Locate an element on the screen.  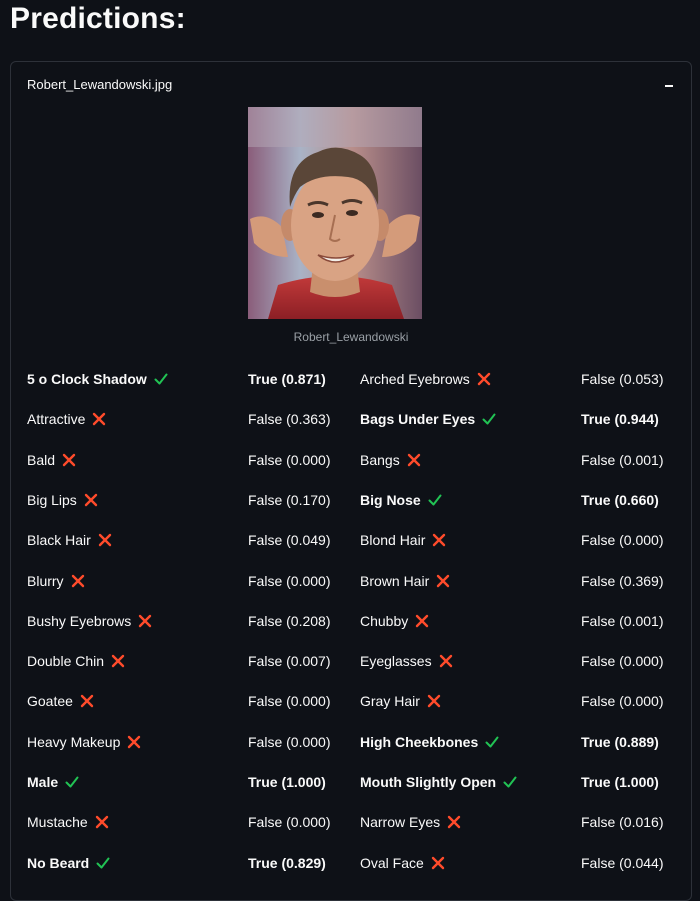
attribute-name: High Cheekbones is located at coordinates (429, 742).